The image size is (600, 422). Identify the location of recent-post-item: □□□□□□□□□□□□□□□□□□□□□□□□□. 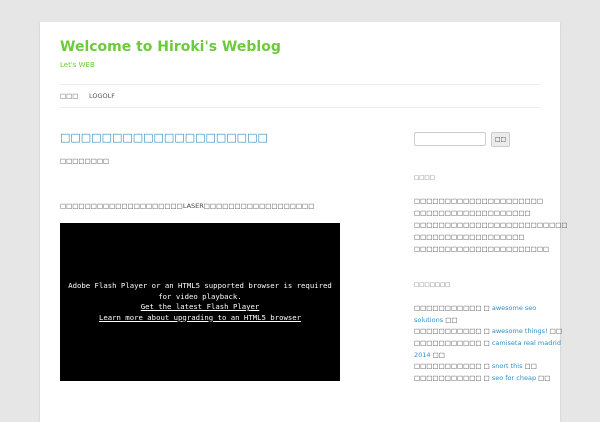
(491, 225).